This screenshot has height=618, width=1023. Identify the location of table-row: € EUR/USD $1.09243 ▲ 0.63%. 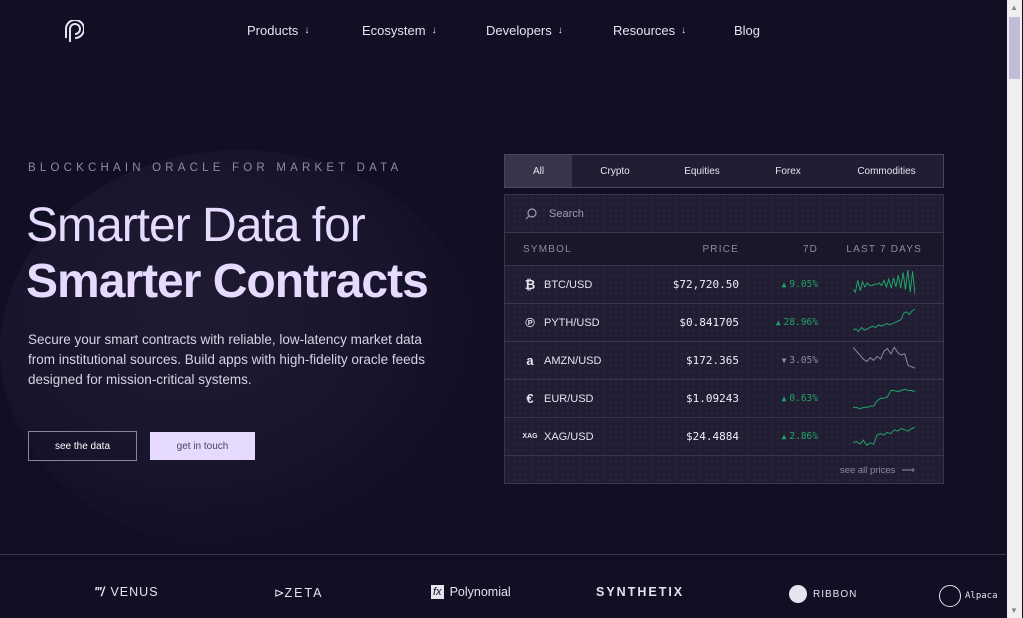
(724, 399).